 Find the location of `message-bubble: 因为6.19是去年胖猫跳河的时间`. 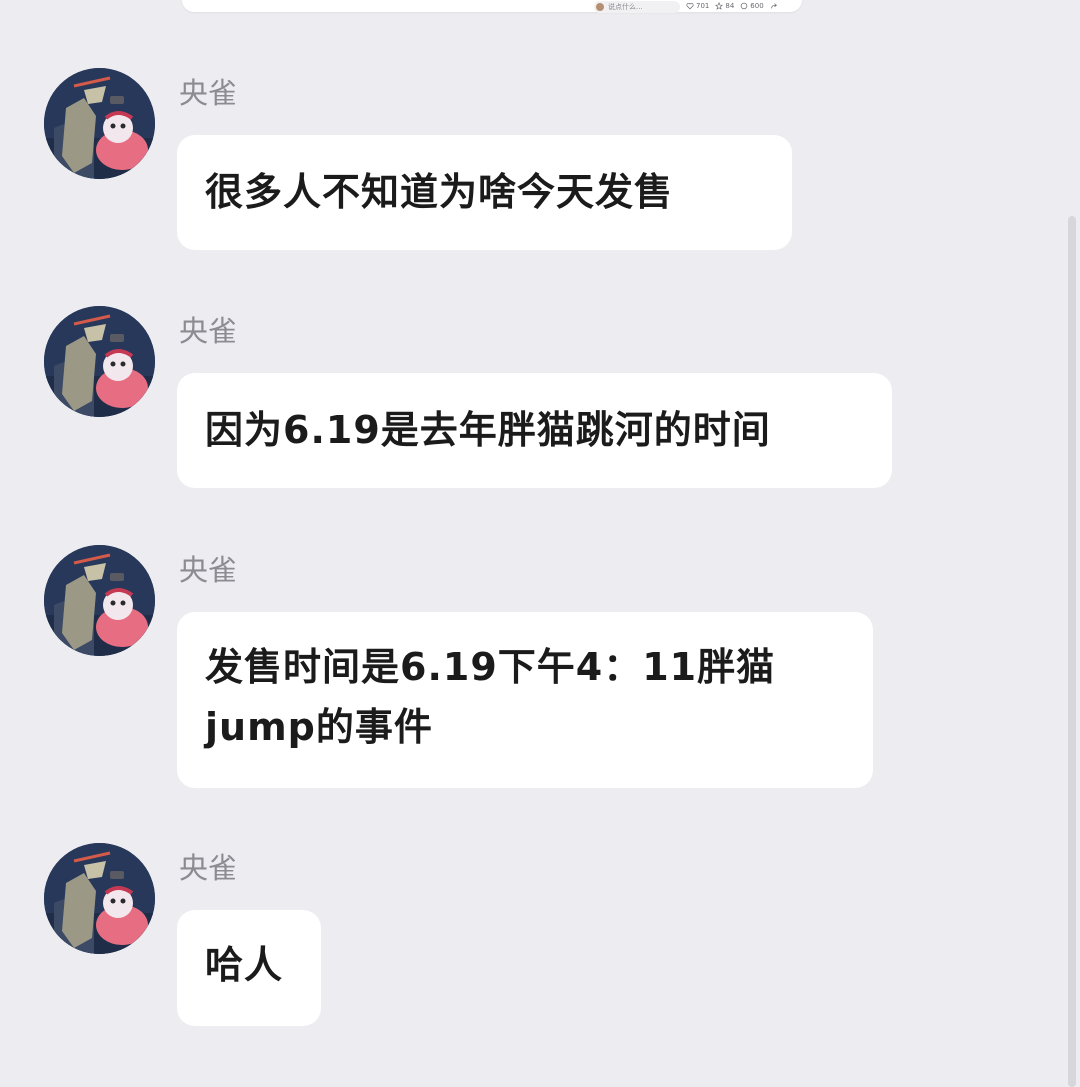

message-bubble: 因为6.19是去年胖猫跳河的时间 is located at coordinates (534, 430).